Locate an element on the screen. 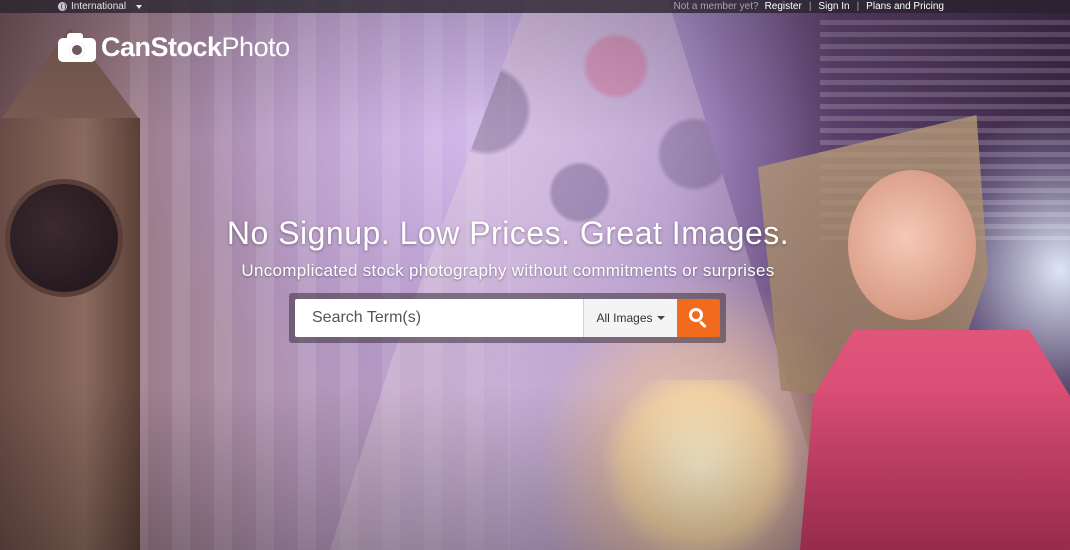 This screenshot has width=1070, height=550. not-member-text: Not a member yet? is located at coordinates (716, 6).